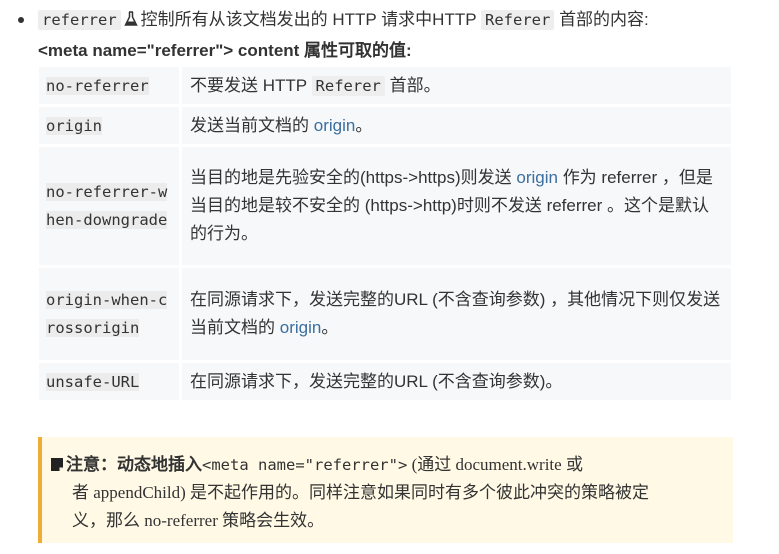 This screenshot has height=554, width=779. Describe the element at coordinates (74, 125) in the screenshot. I see `value-name: origin` at that location.